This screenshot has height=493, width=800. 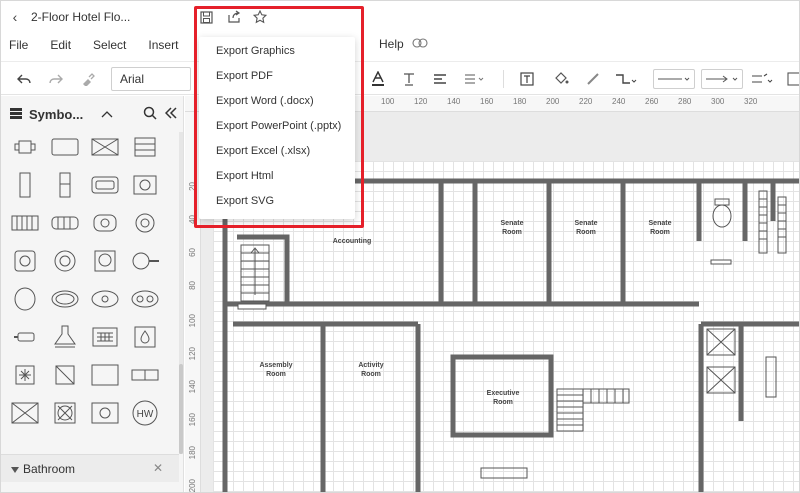 I want to click on room-label-senate-1: Senate Room, so click(x=512, y=228).